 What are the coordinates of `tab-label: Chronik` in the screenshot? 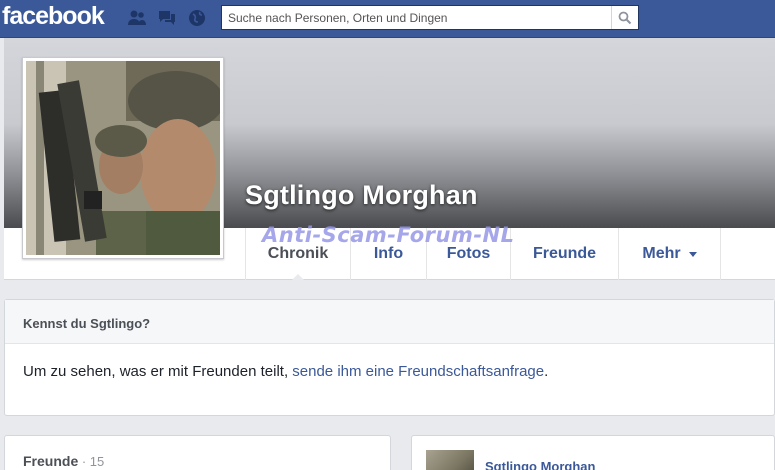 It's located at (298, 253).